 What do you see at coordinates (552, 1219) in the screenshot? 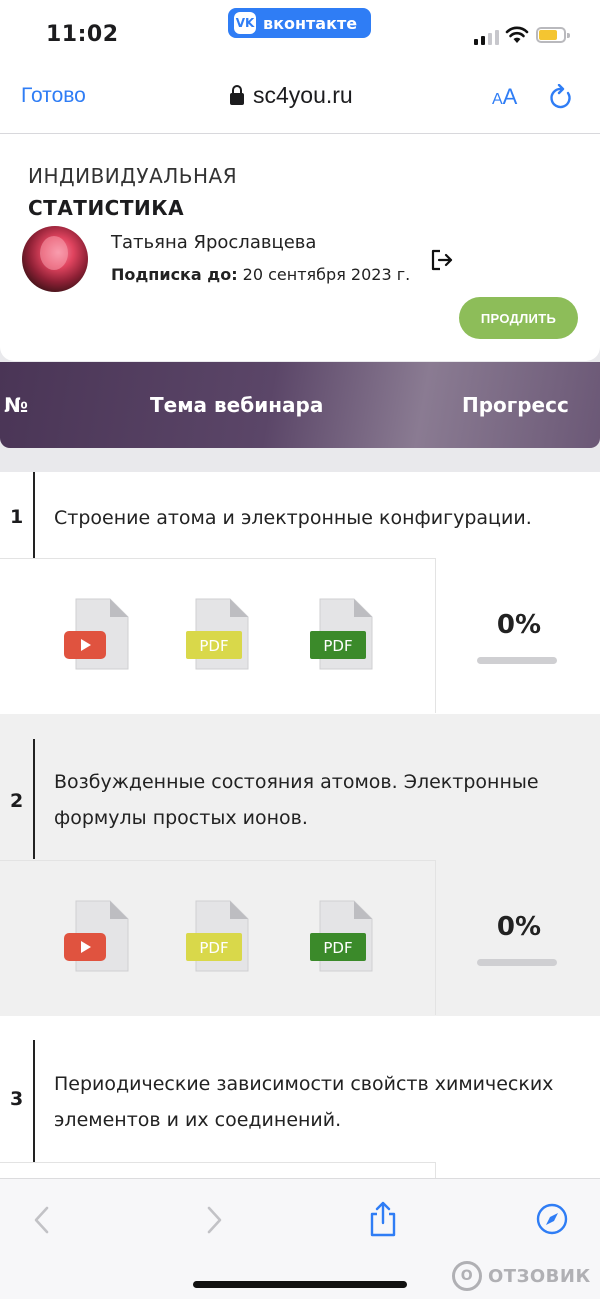
I see `compass-icon` at bounding box center [552, 1219].